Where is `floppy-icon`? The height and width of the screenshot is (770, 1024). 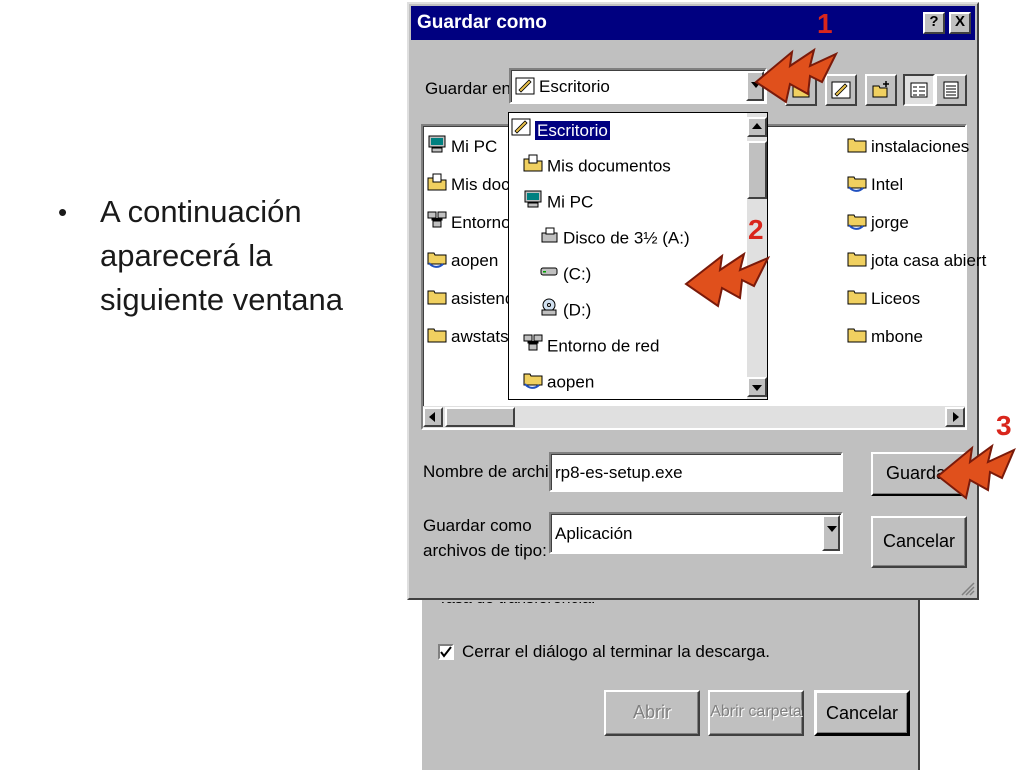
floppy-icon is located at coordinates (549, 238).